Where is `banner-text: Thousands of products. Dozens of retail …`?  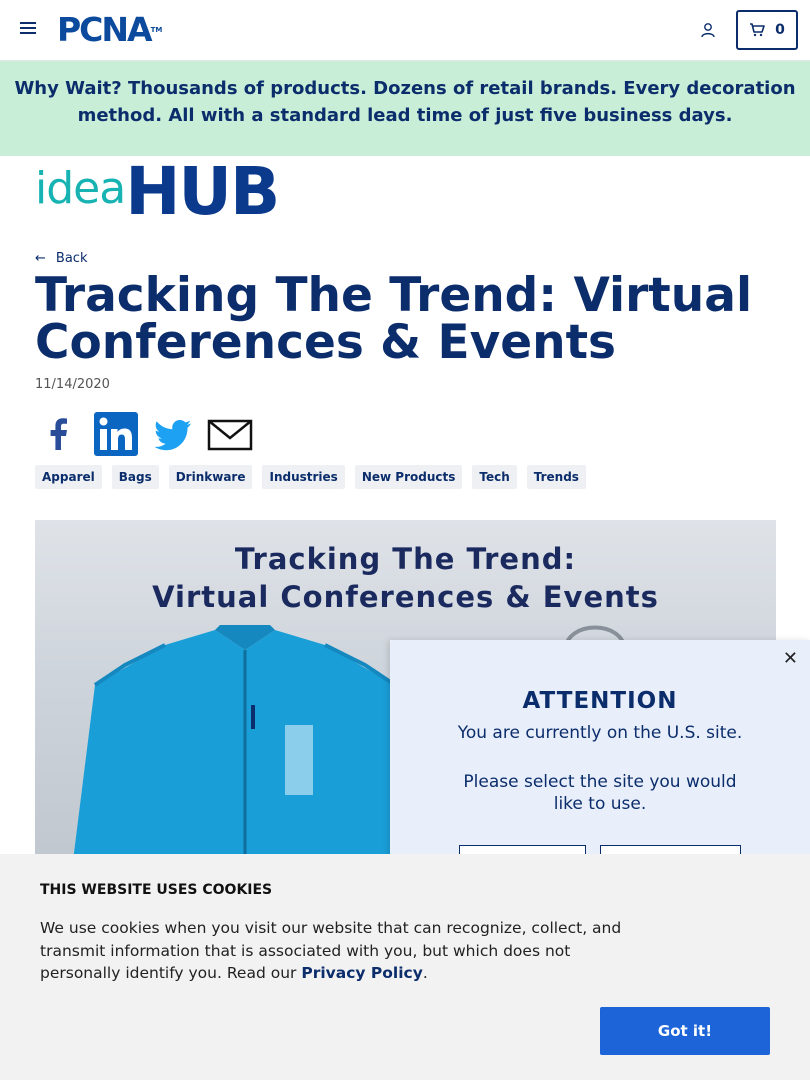
banner-text: Thousands of products. Dozens of retail … is located at coordinates (436, 102).